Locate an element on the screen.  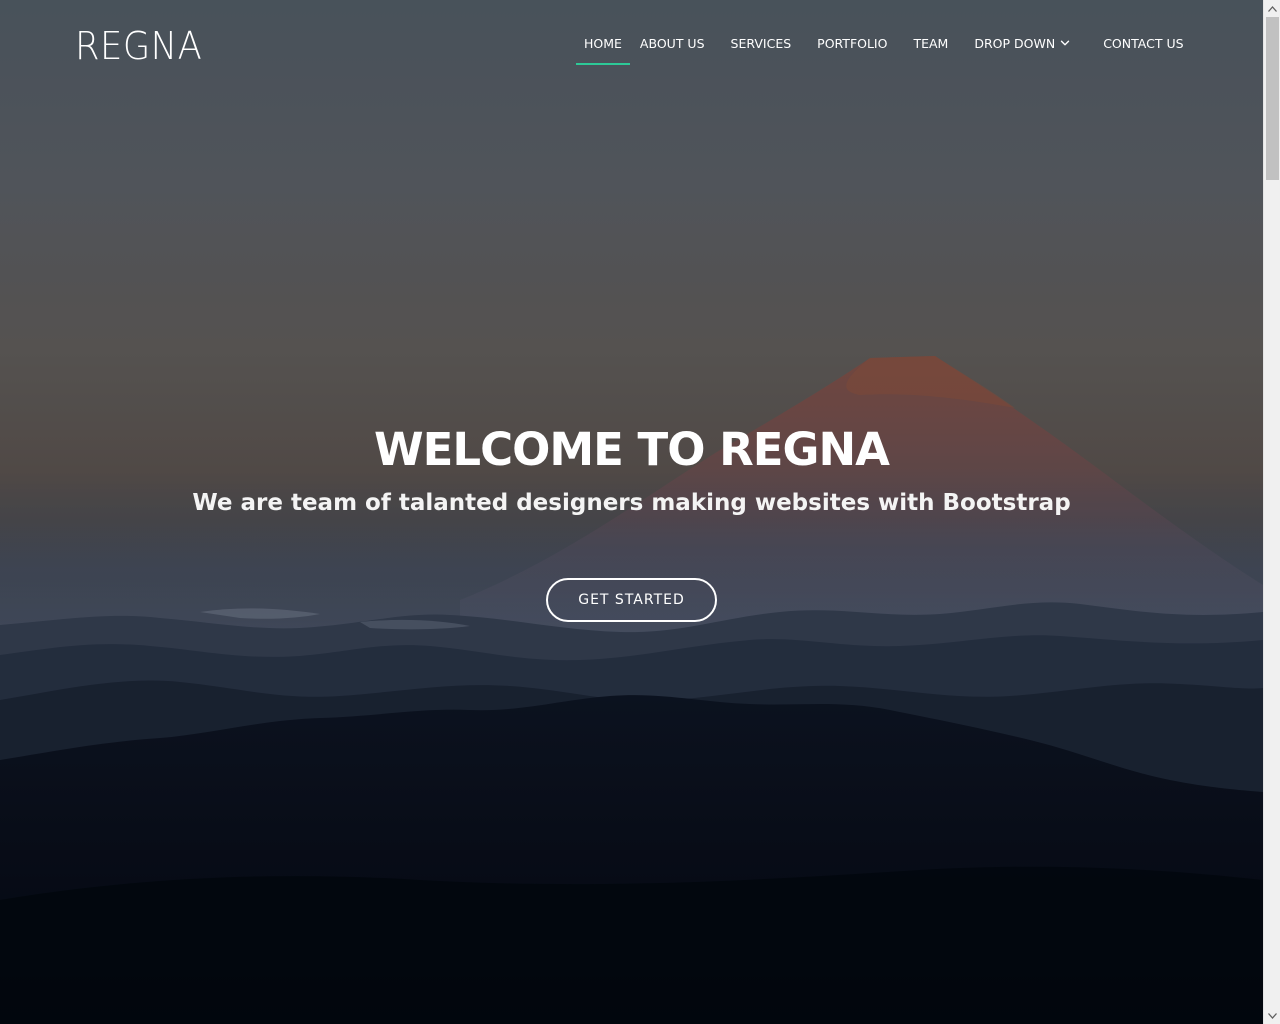
nav-item-label: Team is located at coordinates (931, 43).